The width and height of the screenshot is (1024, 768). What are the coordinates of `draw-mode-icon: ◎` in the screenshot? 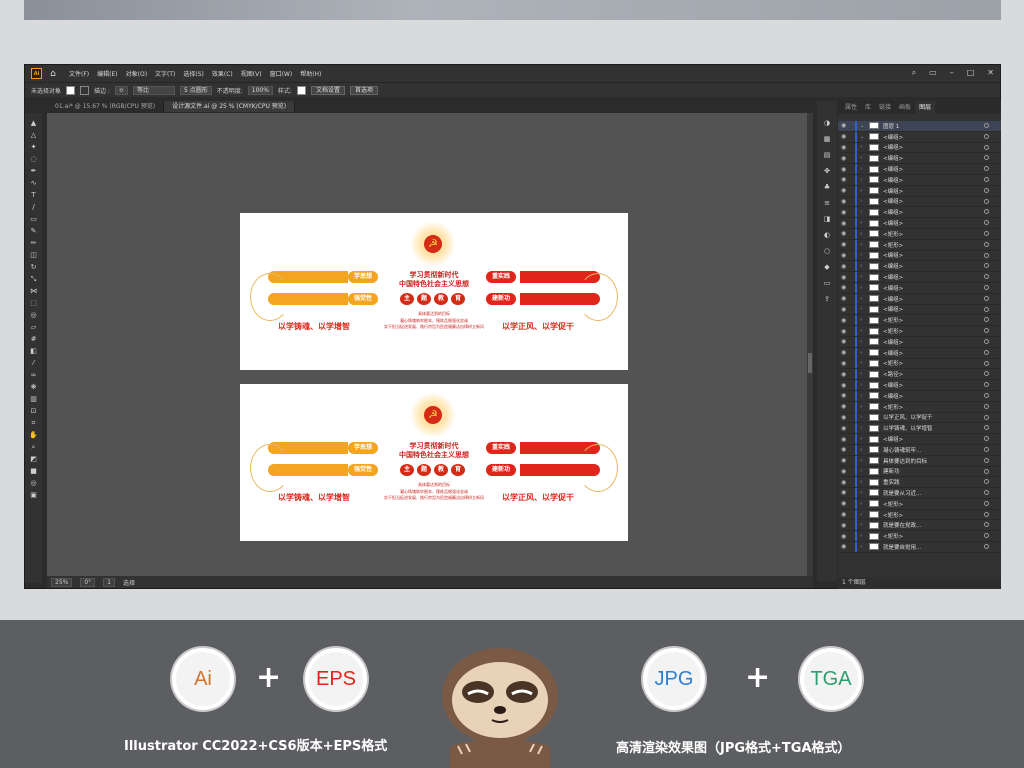 It's located at (33, 483).